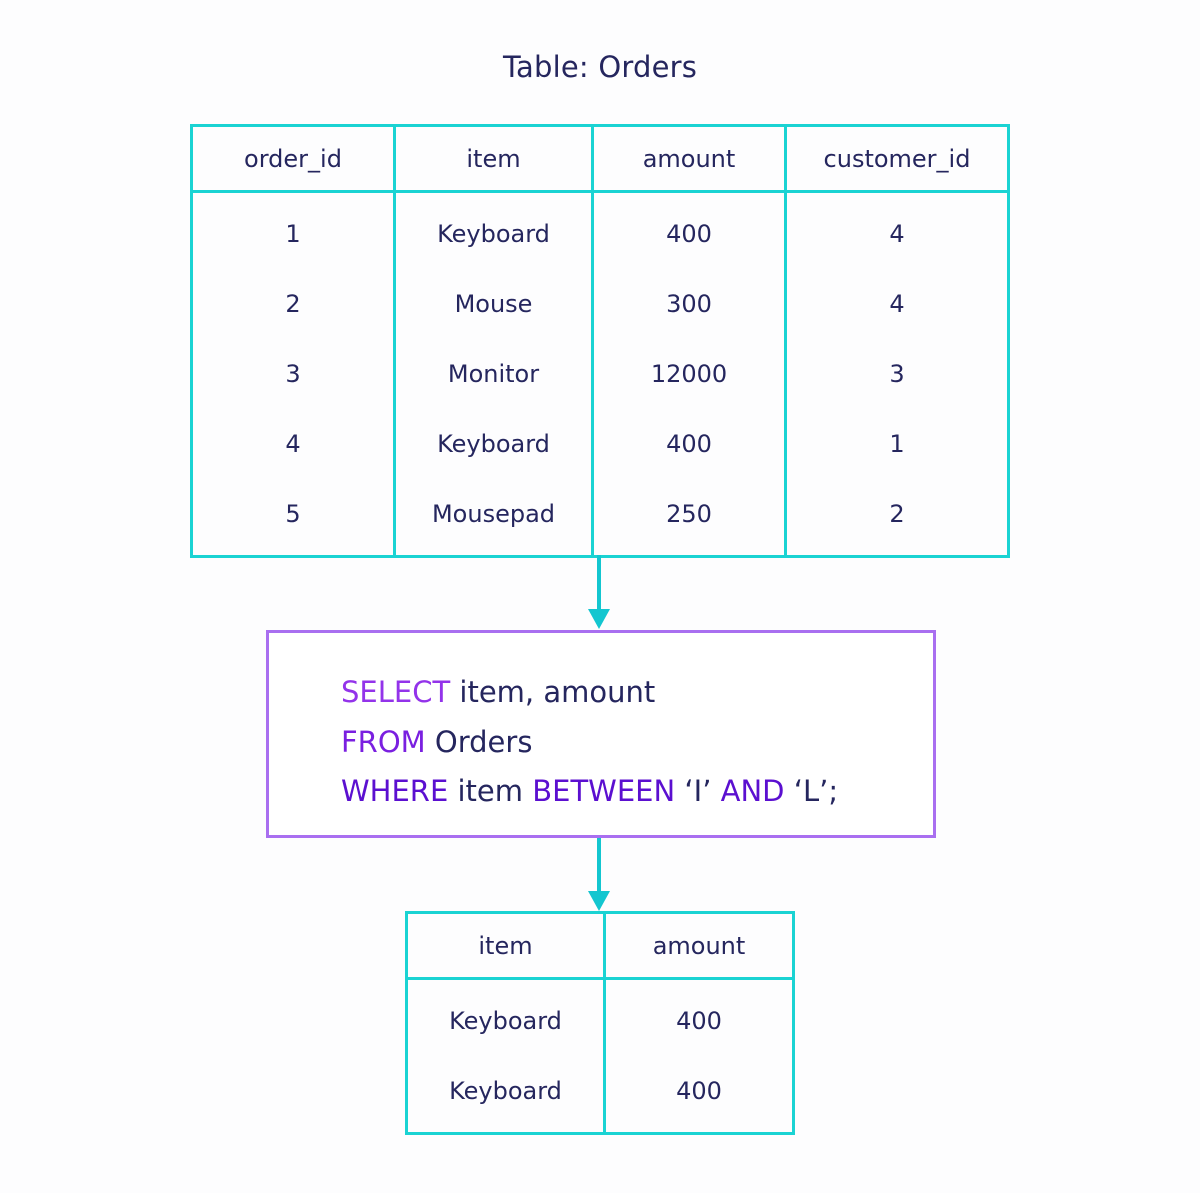 The image size is (1200, 1193). Describe the element at coordinates (689, 374) in the screenshot. I see `cell-amount: 12000` at that location.